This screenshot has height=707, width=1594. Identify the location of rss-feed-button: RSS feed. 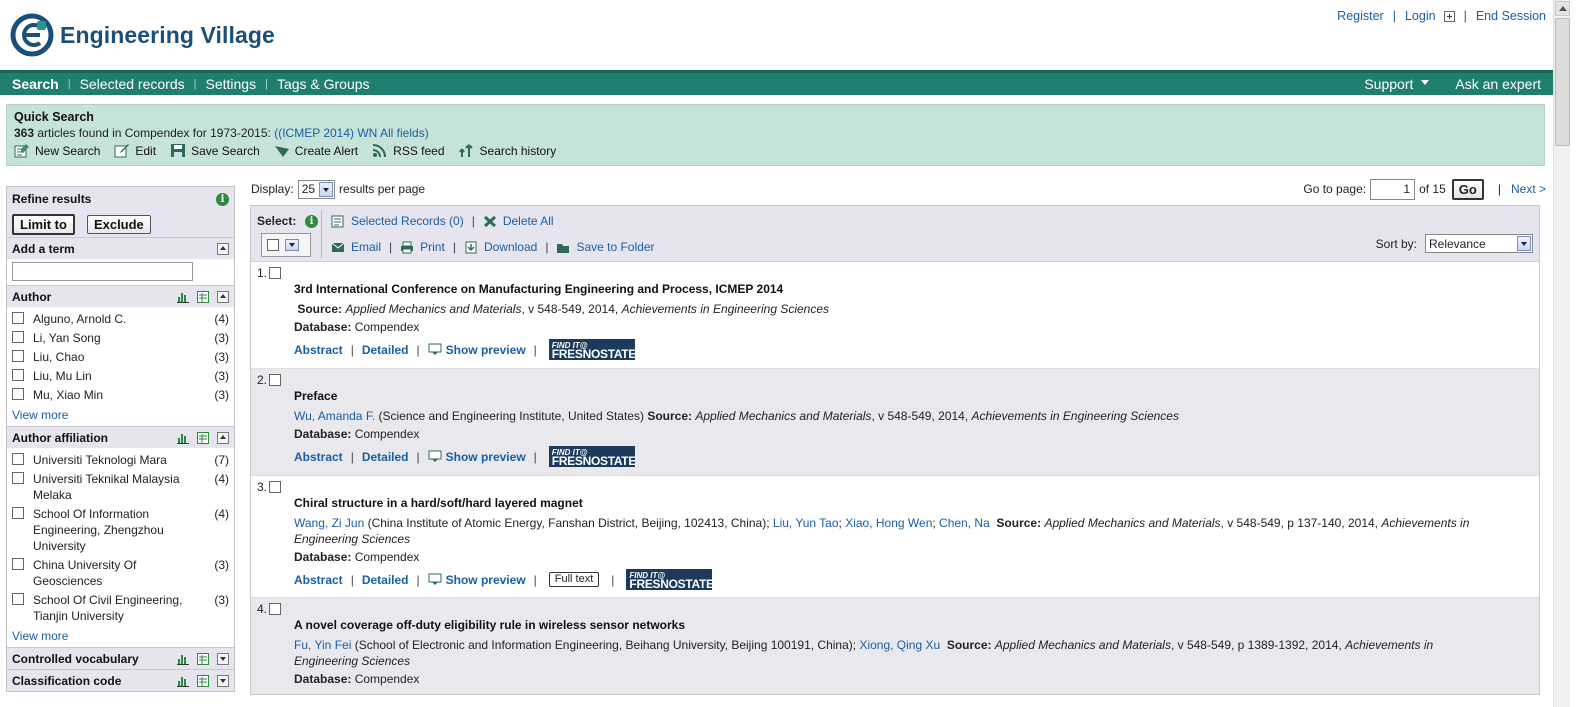
(408, 150).